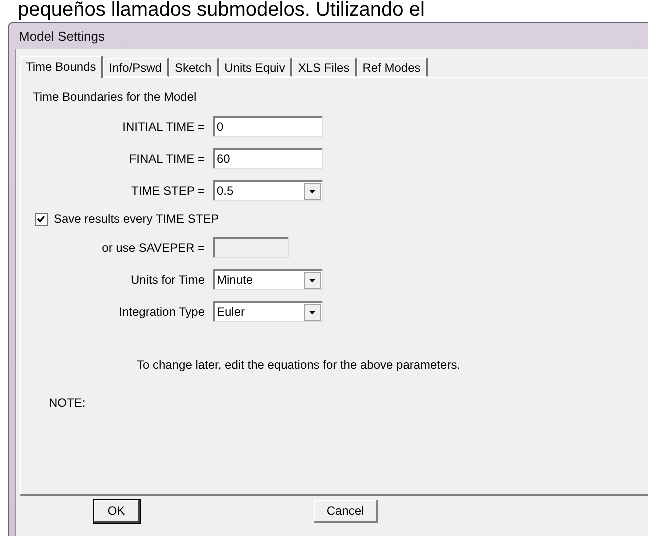 This screenshot has width=648, height=536. I want to click on section-heading: Time Boundaries for the Model, so click(115, 97).